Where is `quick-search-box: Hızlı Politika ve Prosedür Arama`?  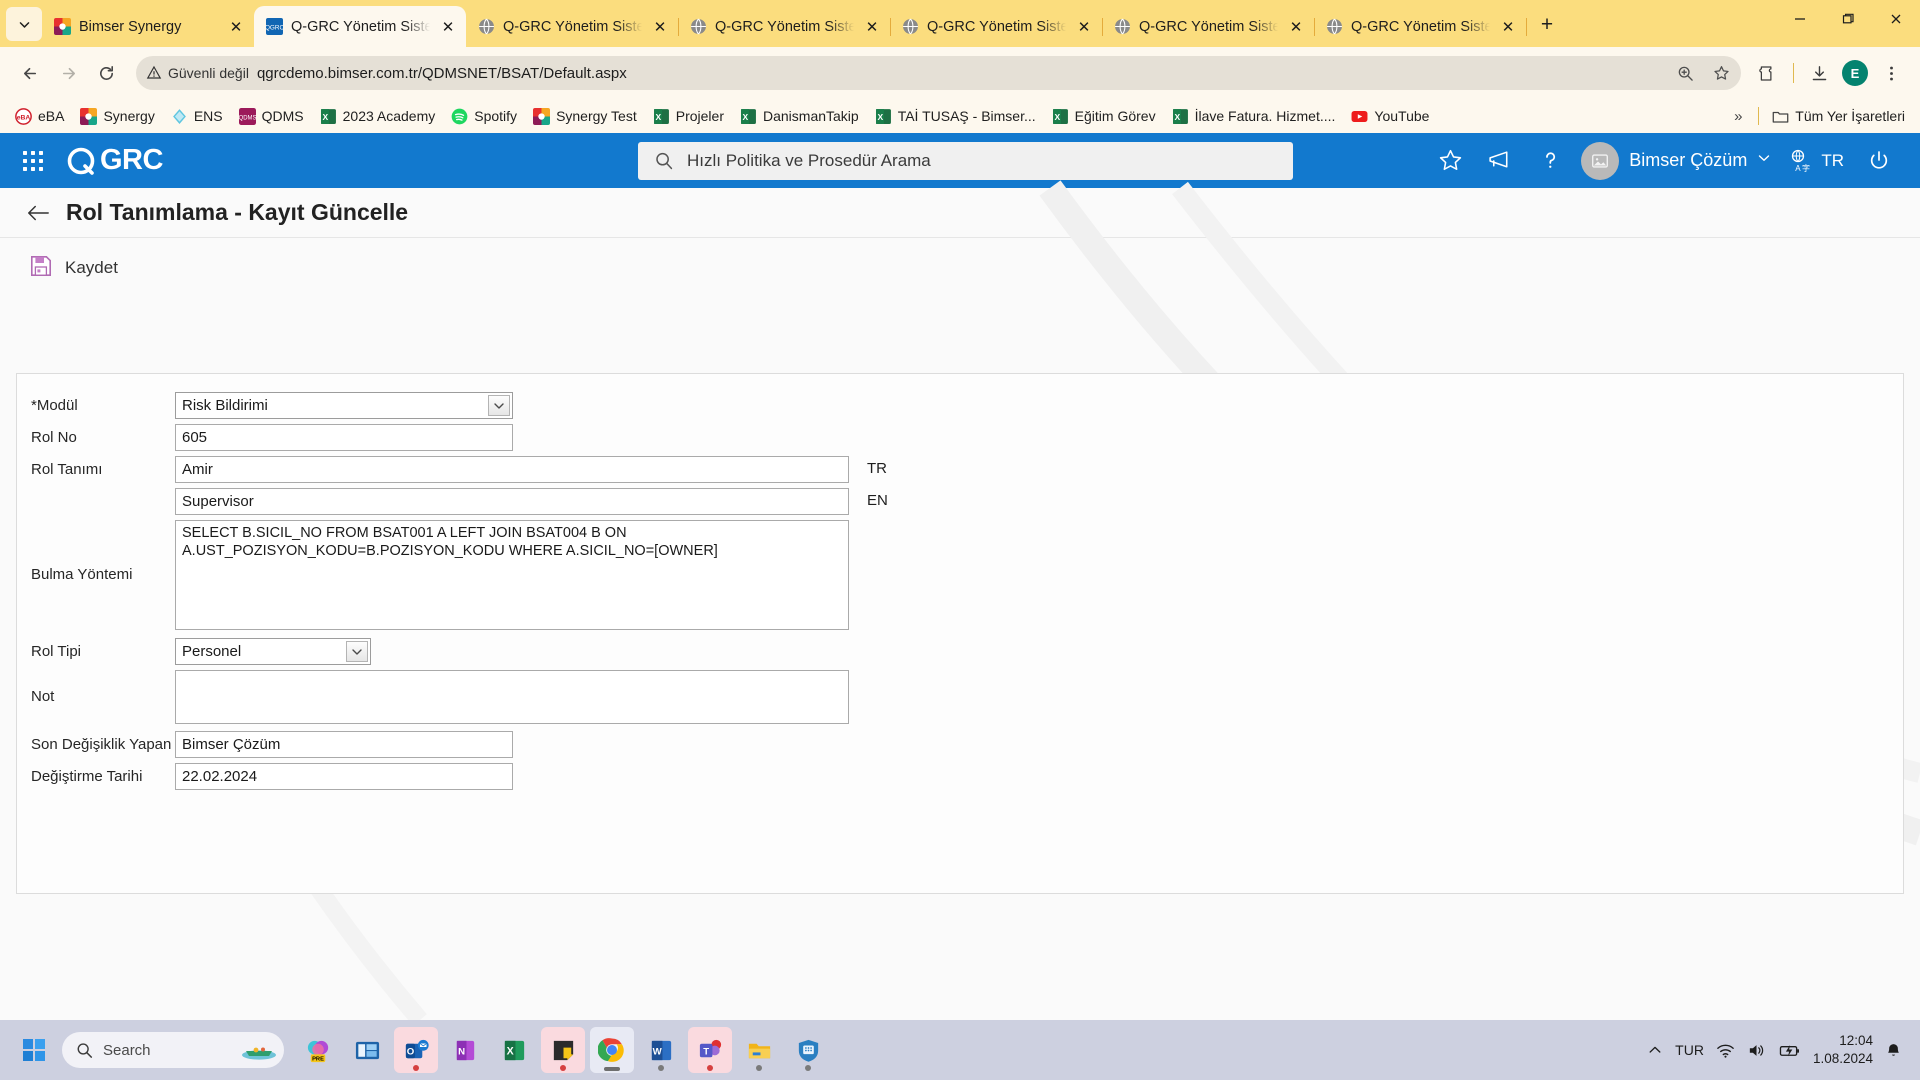
quick-search-box: Hızlı Politika ve Prosedür Arama is located at coordinates (965, 160).